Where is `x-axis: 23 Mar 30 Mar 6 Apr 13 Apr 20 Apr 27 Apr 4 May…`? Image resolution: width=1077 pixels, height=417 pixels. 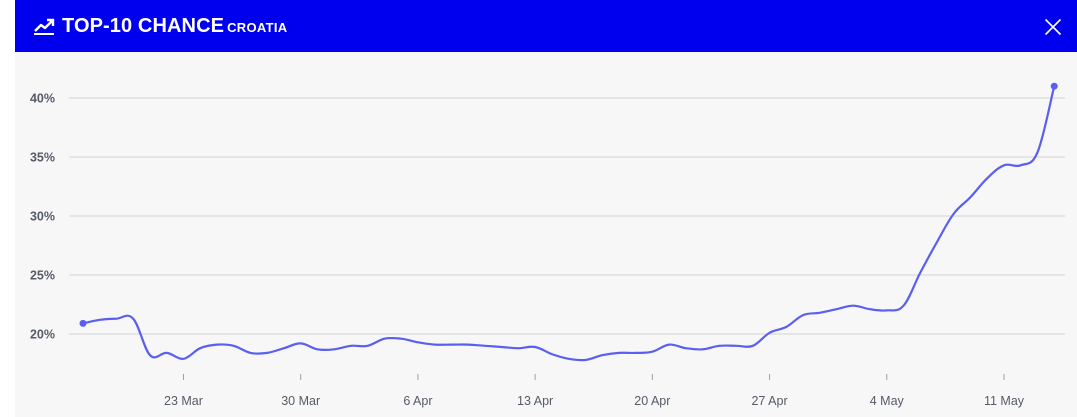 x-axis: 23 Mar 30 Mar 6 Apr 13 Apr 20 Apr 27 Apr 4 May… is located at coordinates (594, 391).